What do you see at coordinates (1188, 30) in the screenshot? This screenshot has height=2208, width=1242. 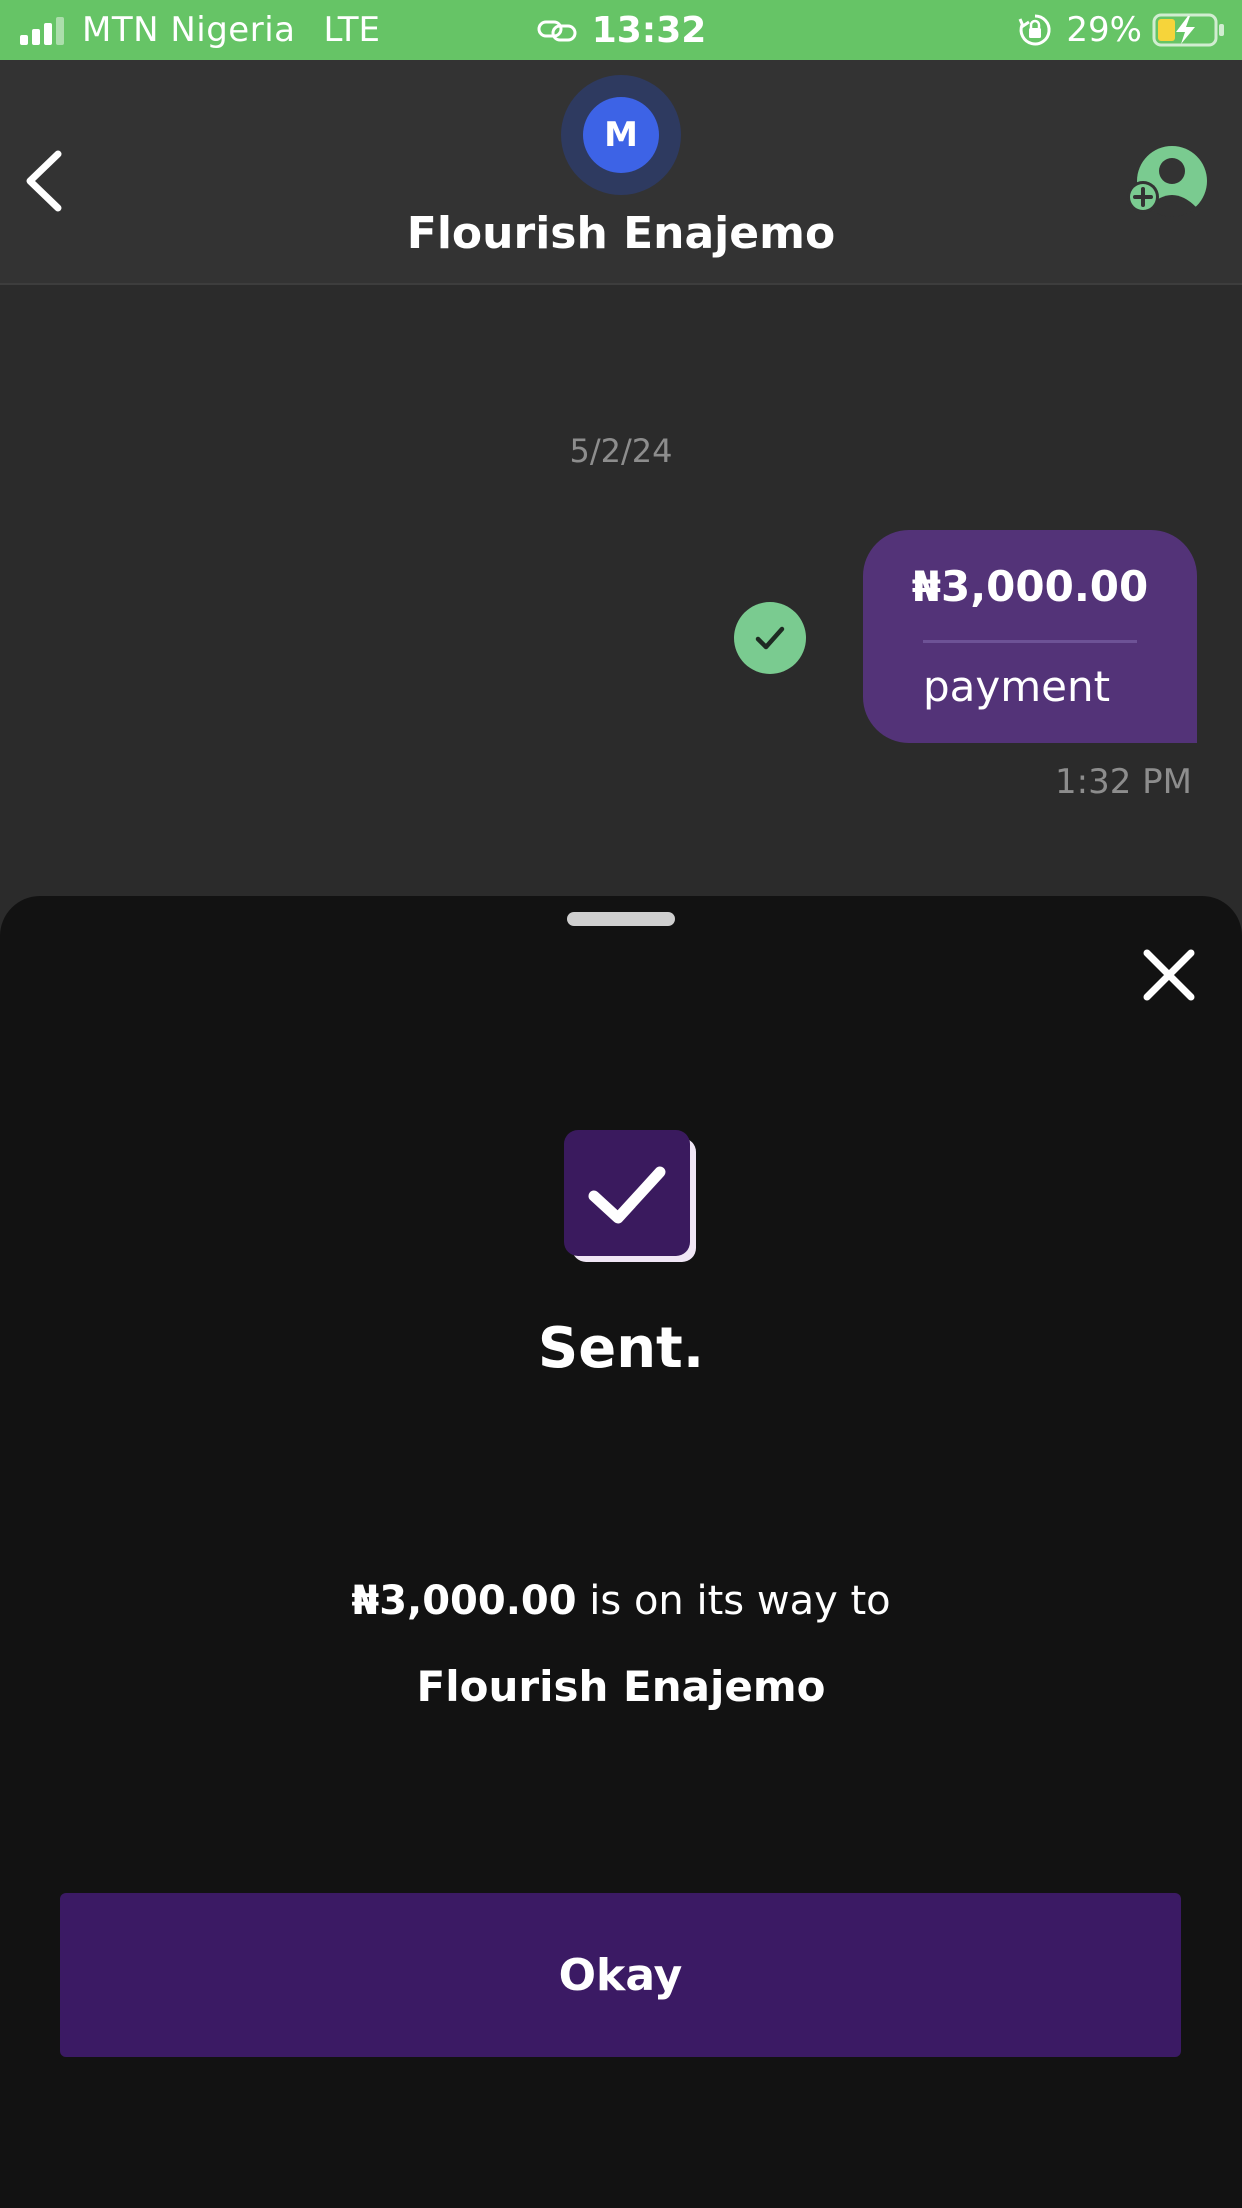 I see `battery-charging-icon` at bounding box center [1188, 30].